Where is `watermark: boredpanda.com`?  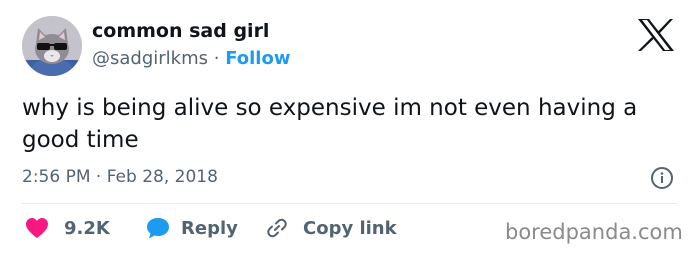 watermark: boredpanda.com is located at coordinates (594, 232).